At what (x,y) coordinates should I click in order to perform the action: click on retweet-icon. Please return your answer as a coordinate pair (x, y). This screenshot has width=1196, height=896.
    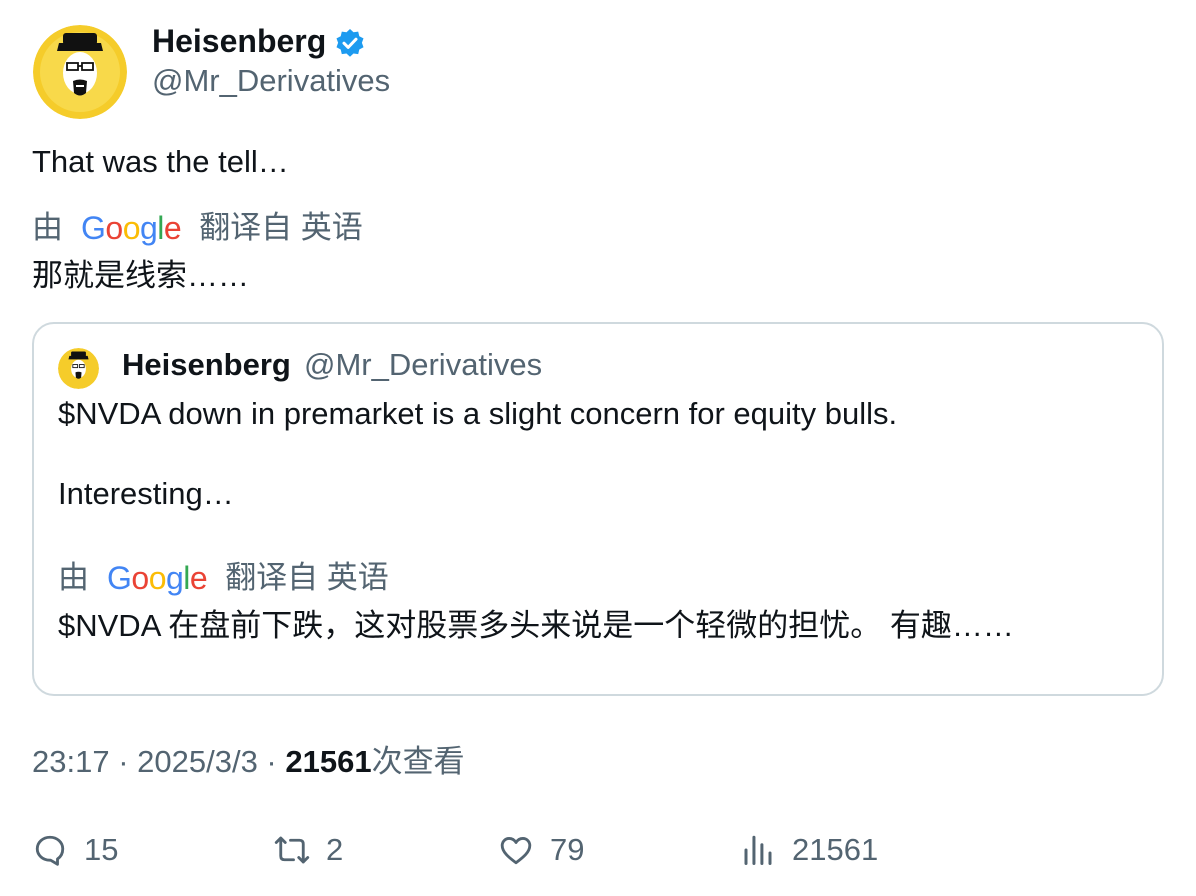
    Looking at the image, I should click on (292, 850).